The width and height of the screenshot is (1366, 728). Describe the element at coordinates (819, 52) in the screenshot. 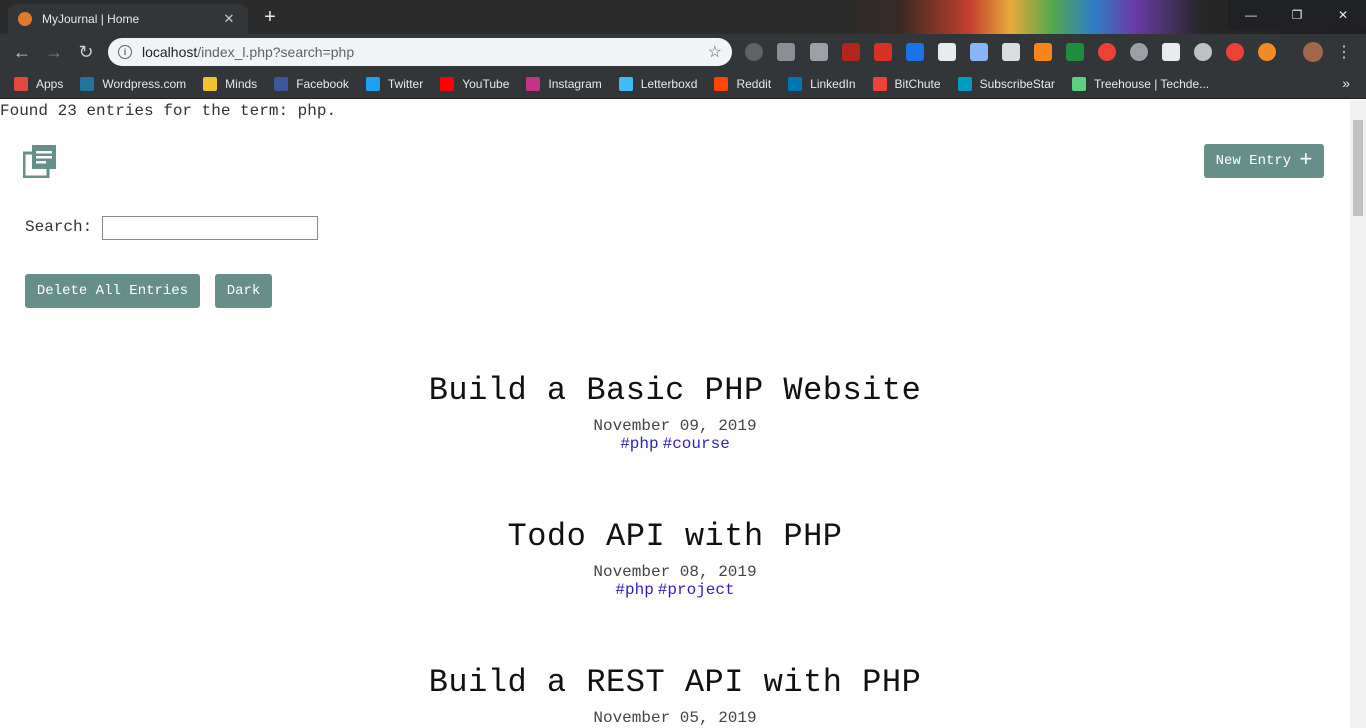

I see `css-extension-icon` at that location.